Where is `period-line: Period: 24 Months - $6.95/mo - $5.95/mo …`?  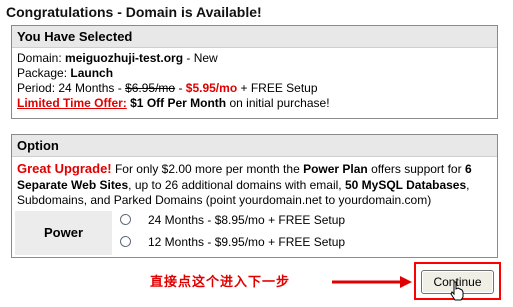 period-line: Period: 24 Months - $6.95/mo - $5.95/mo … is located at coordinates (254, 88).